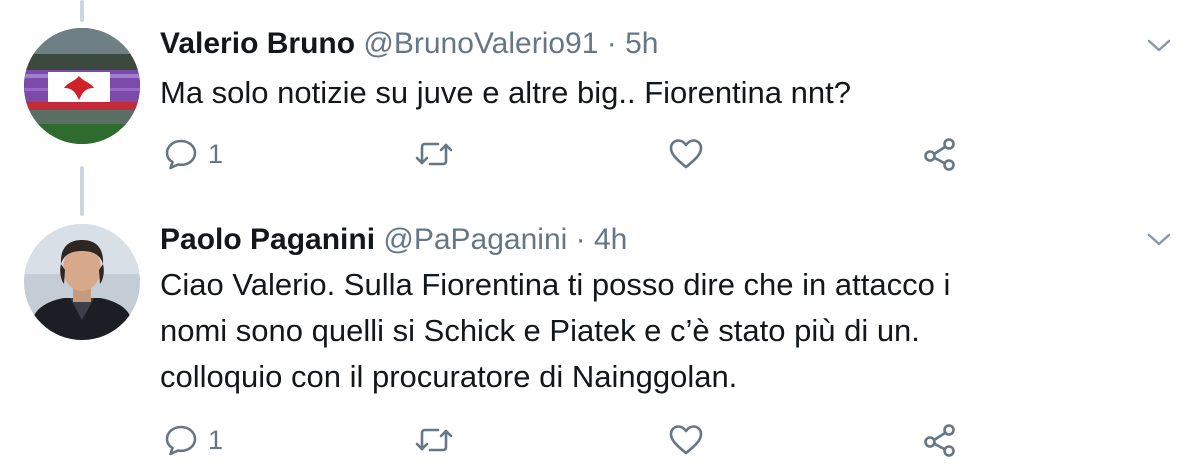 This screenshot has height=464, width=1200. Describe the element at coordinates (257, 43) in the screenshot. I see `author-name: Valerio Bruno` at that location.